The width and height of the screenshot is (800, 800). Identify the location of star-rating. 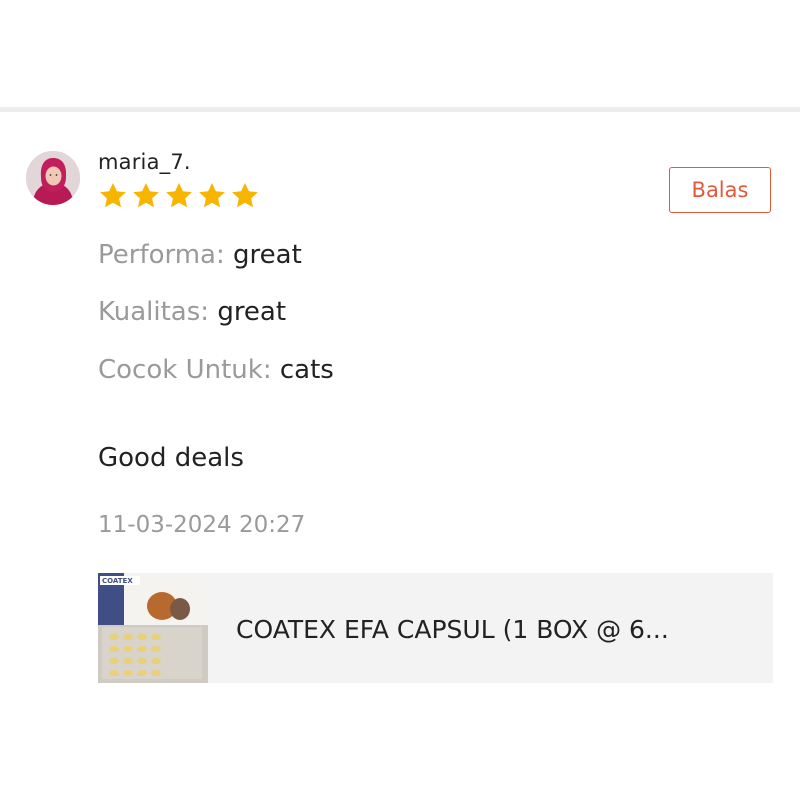
(179, 196).